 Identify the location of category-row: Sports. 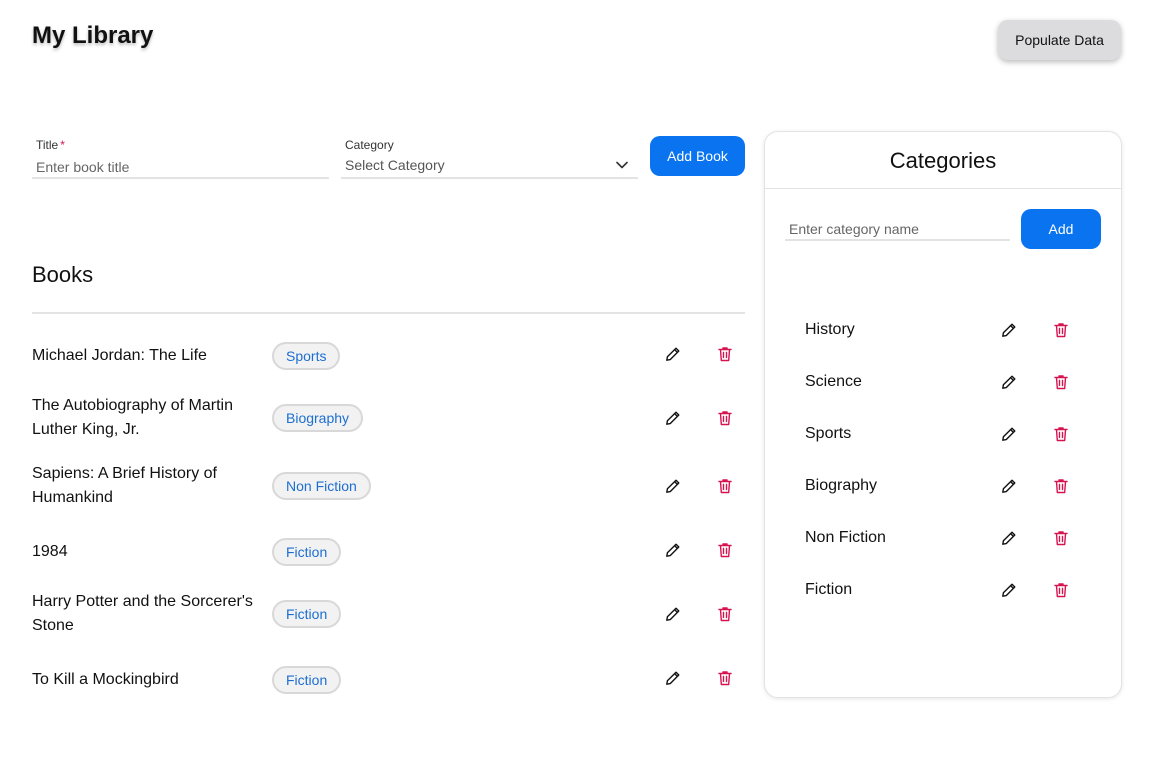
(955, 434).